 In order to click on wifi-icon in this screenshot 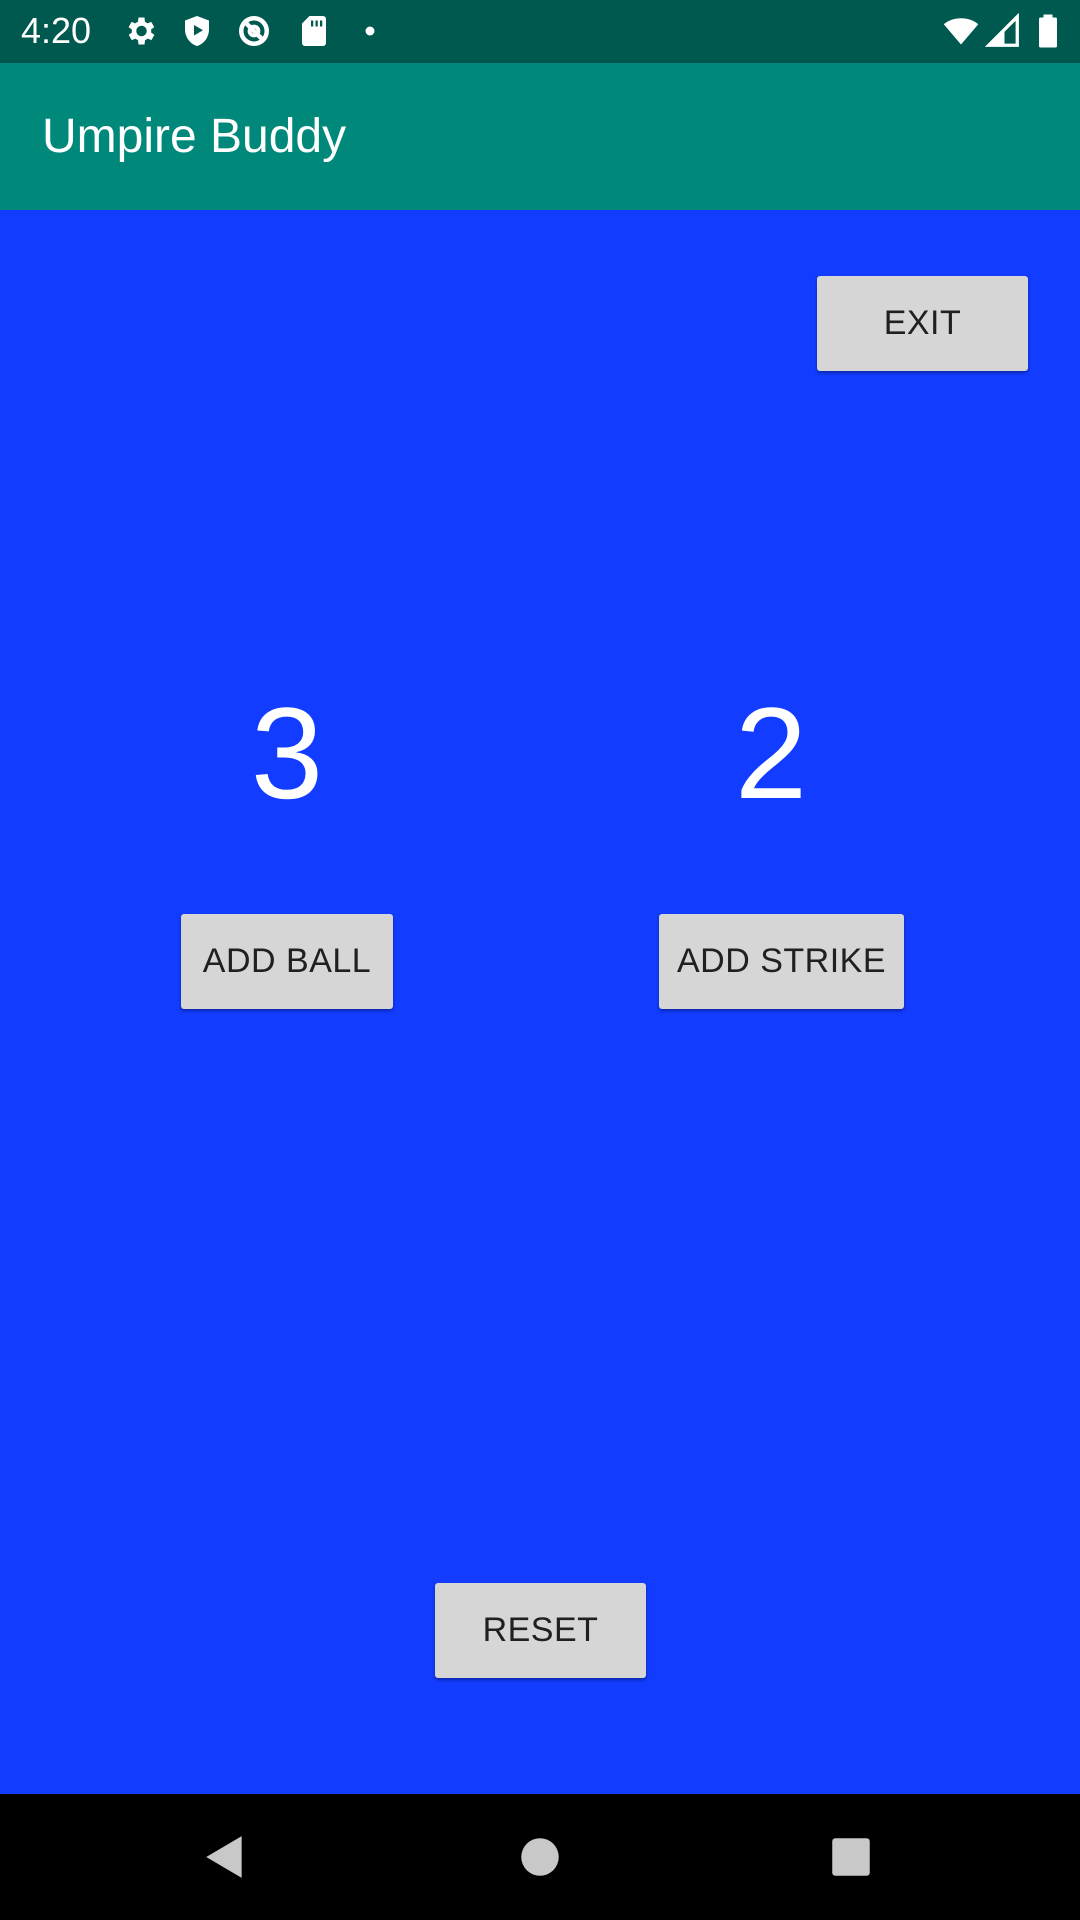, I will do `click(961, 31)`.